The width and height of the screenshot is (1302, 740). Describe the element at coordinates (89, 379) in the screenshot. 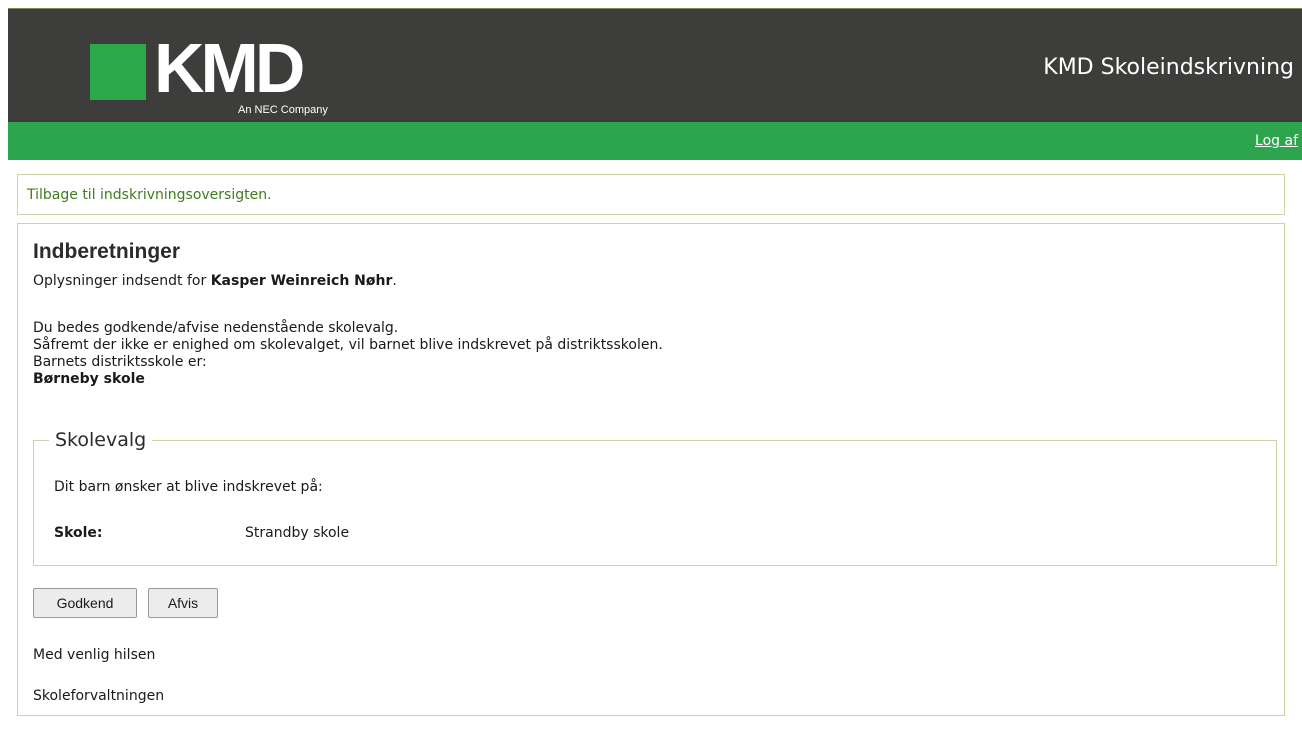

I see `district-school-name: Børneby skole` at that location.